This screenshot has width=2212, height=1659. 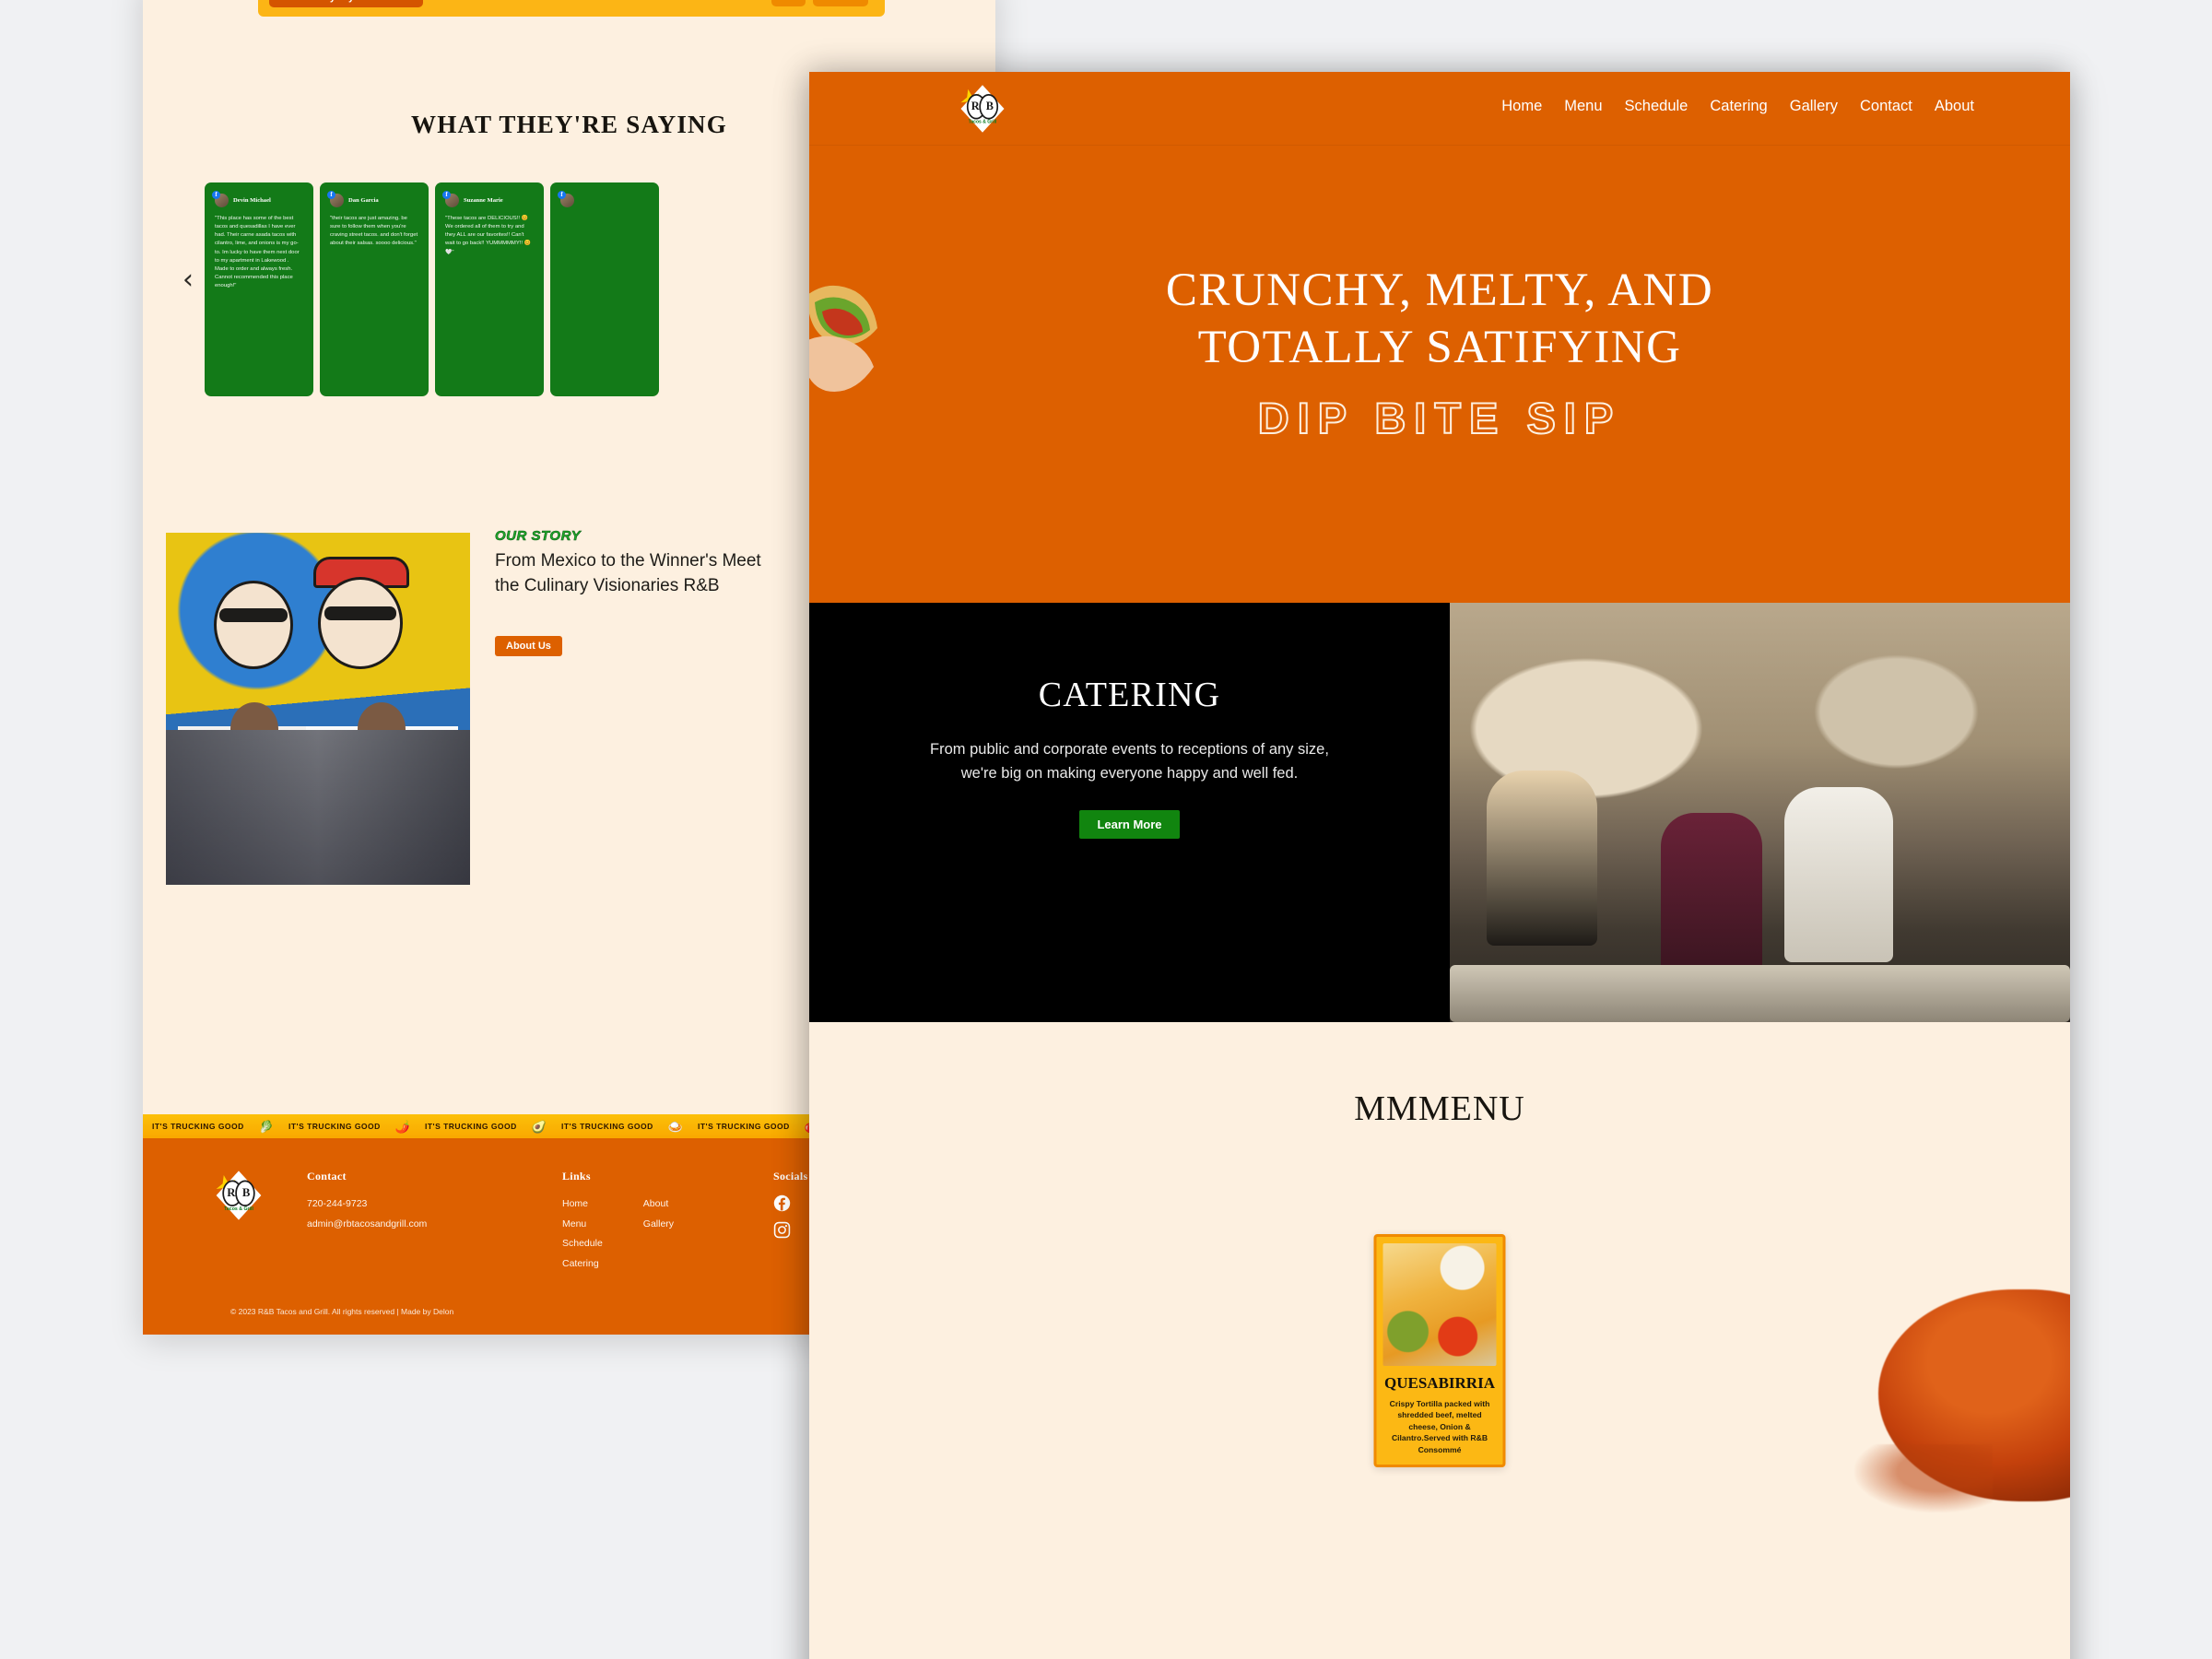 What do you see at coordinates (372, 199) in the screenshot?
I see `testimonial-header: f Dan Garcia` at bounding box center [372, 199].